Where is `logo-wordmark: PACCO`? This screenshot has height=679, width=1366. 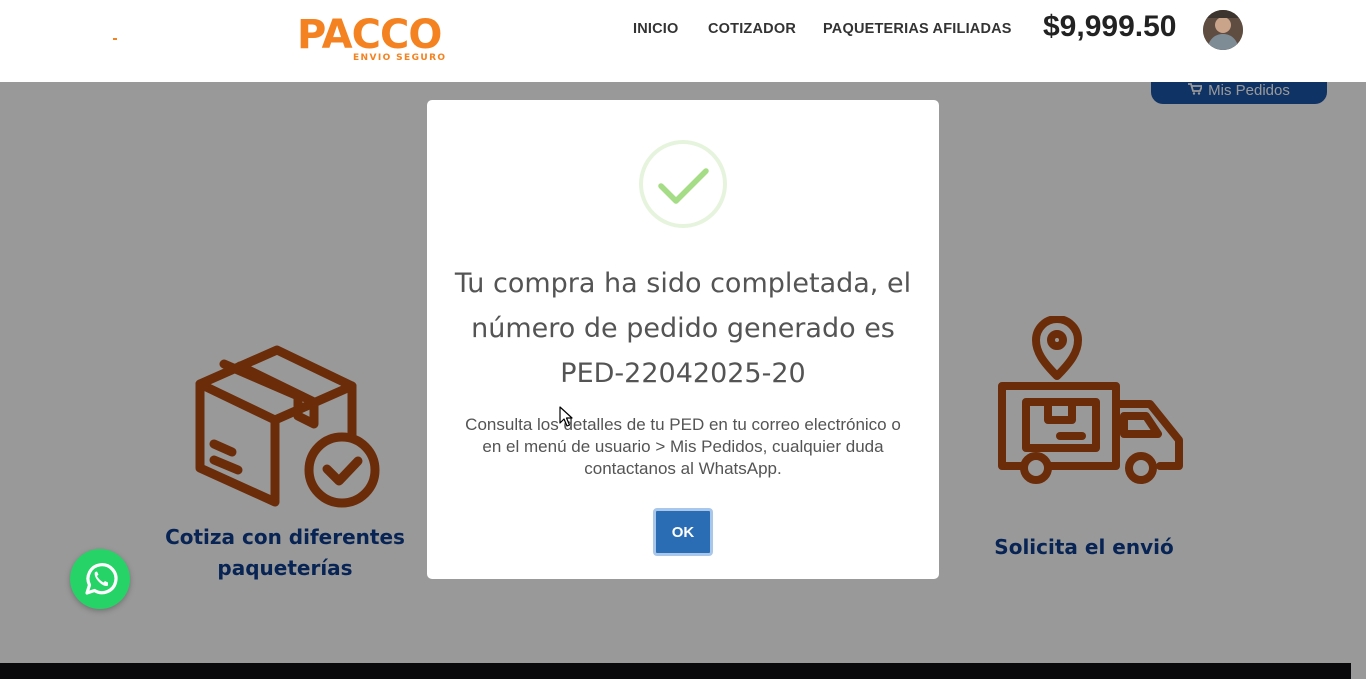 logo-wordmark: PACCO is located at coordinates (369, 35).